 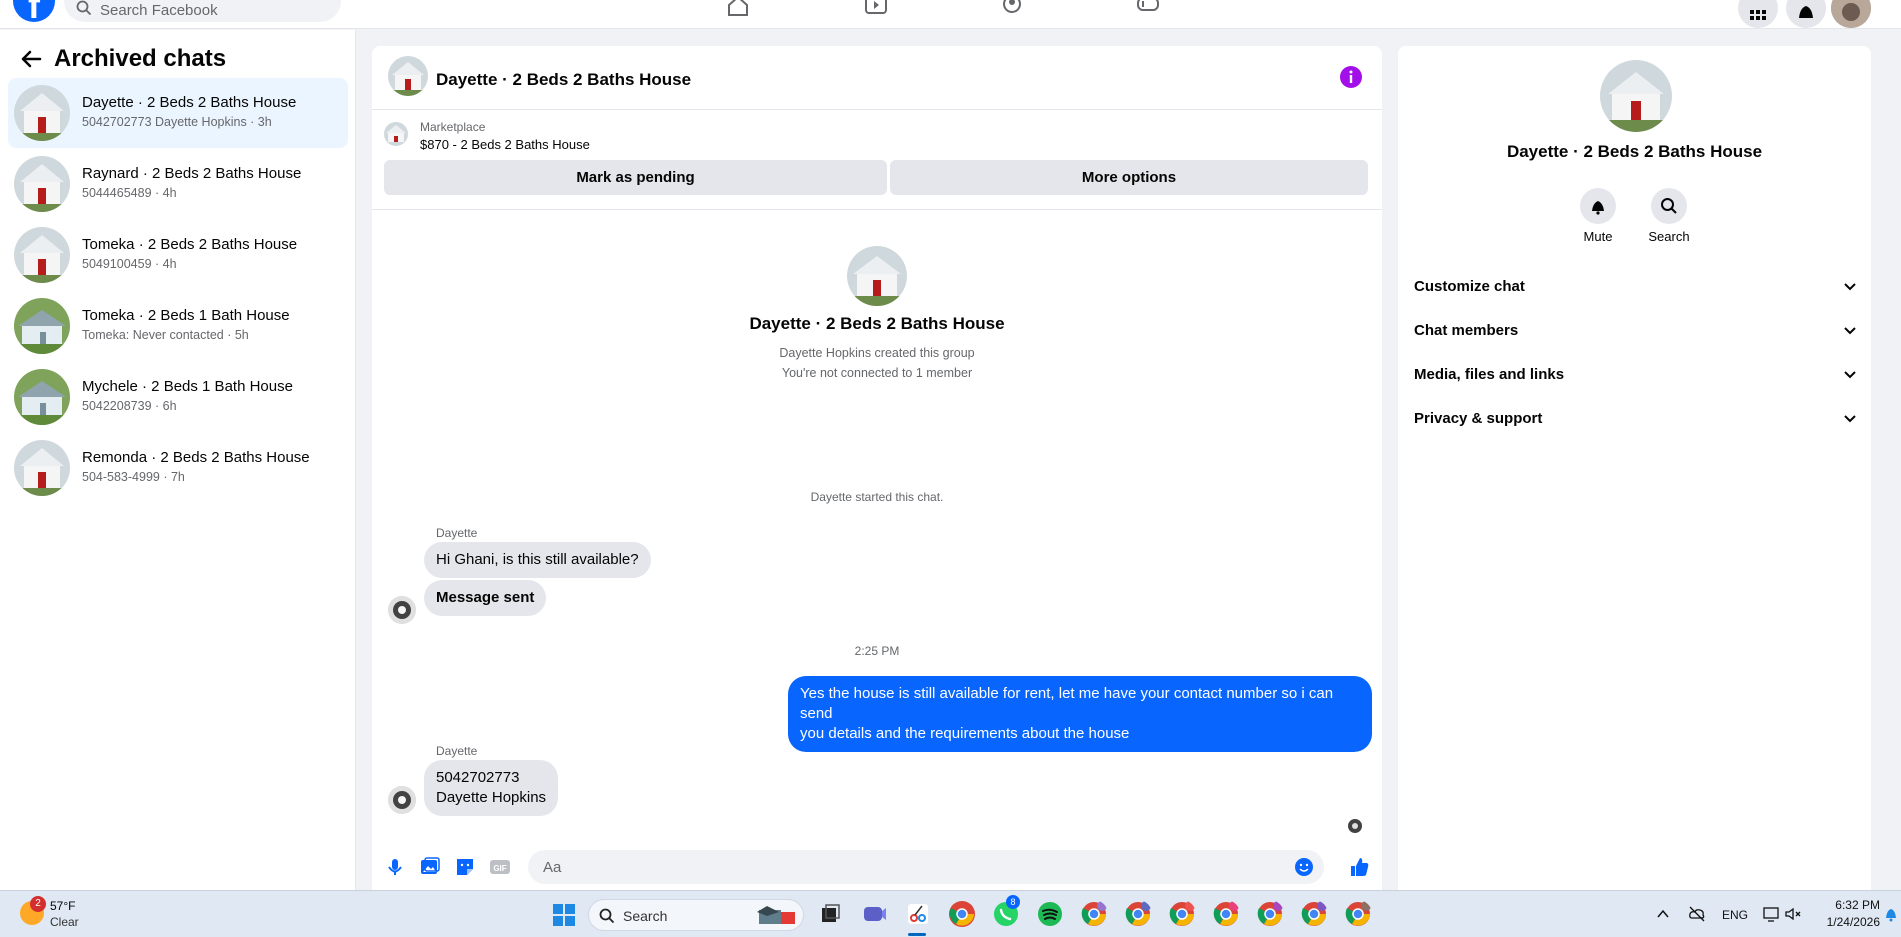 What do you see at coordinates (485, 598) in the screenshot?
I see `incoming-message: Message sent` at bounding box center [485, 598].